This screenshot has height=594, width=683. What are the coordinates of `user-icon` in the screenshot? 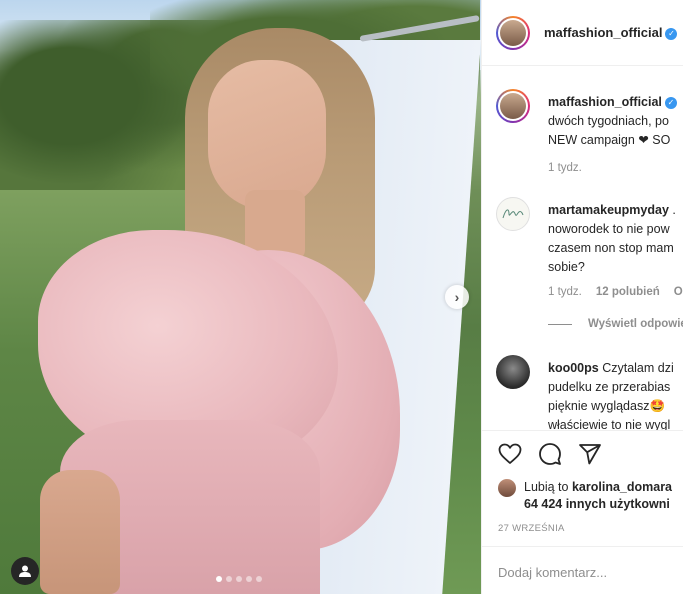 It's located at (25, 571).